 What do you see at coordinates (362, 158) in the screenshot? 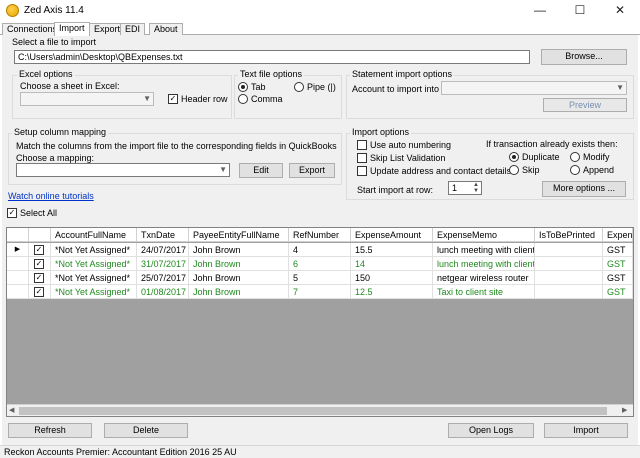
I see `skip-list-validation-checkbox` at bounding box center [362, 158].